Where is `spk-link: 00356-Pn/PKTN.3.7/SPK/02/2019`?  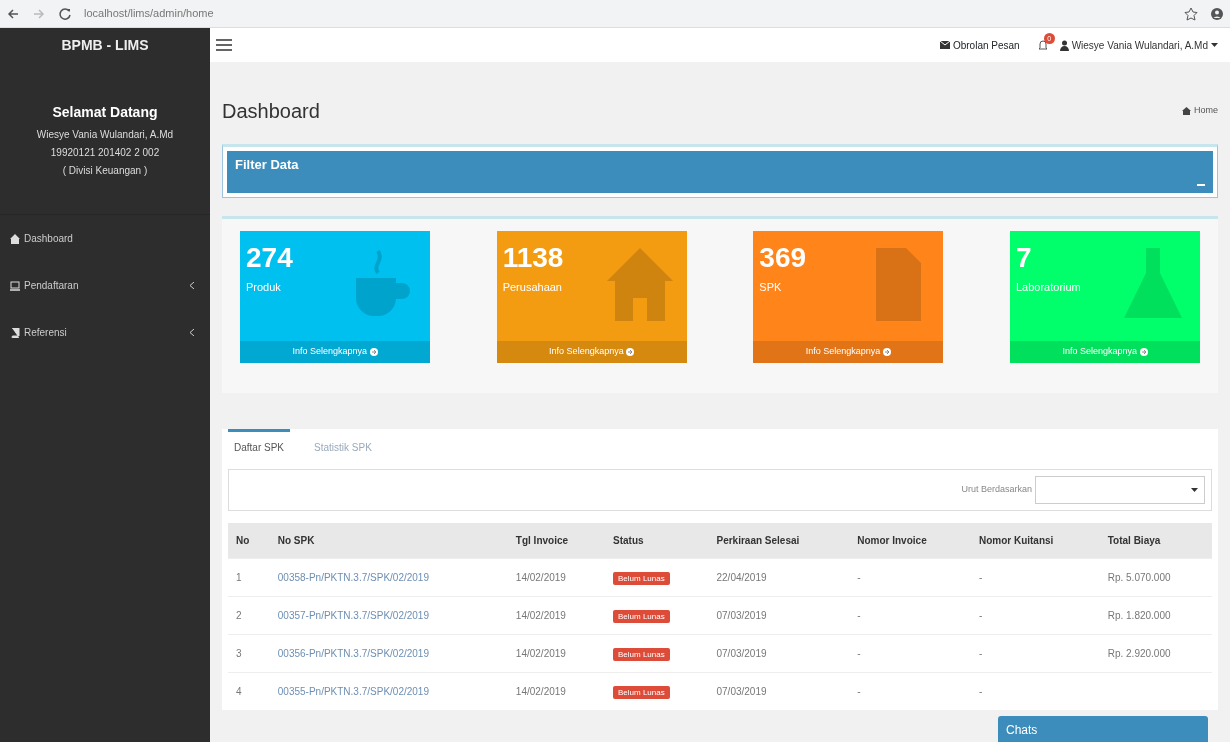 spk-link: 00356-Pn/PKTN.3.7/SPK/02/2019 is located at coordinates (353, 653).